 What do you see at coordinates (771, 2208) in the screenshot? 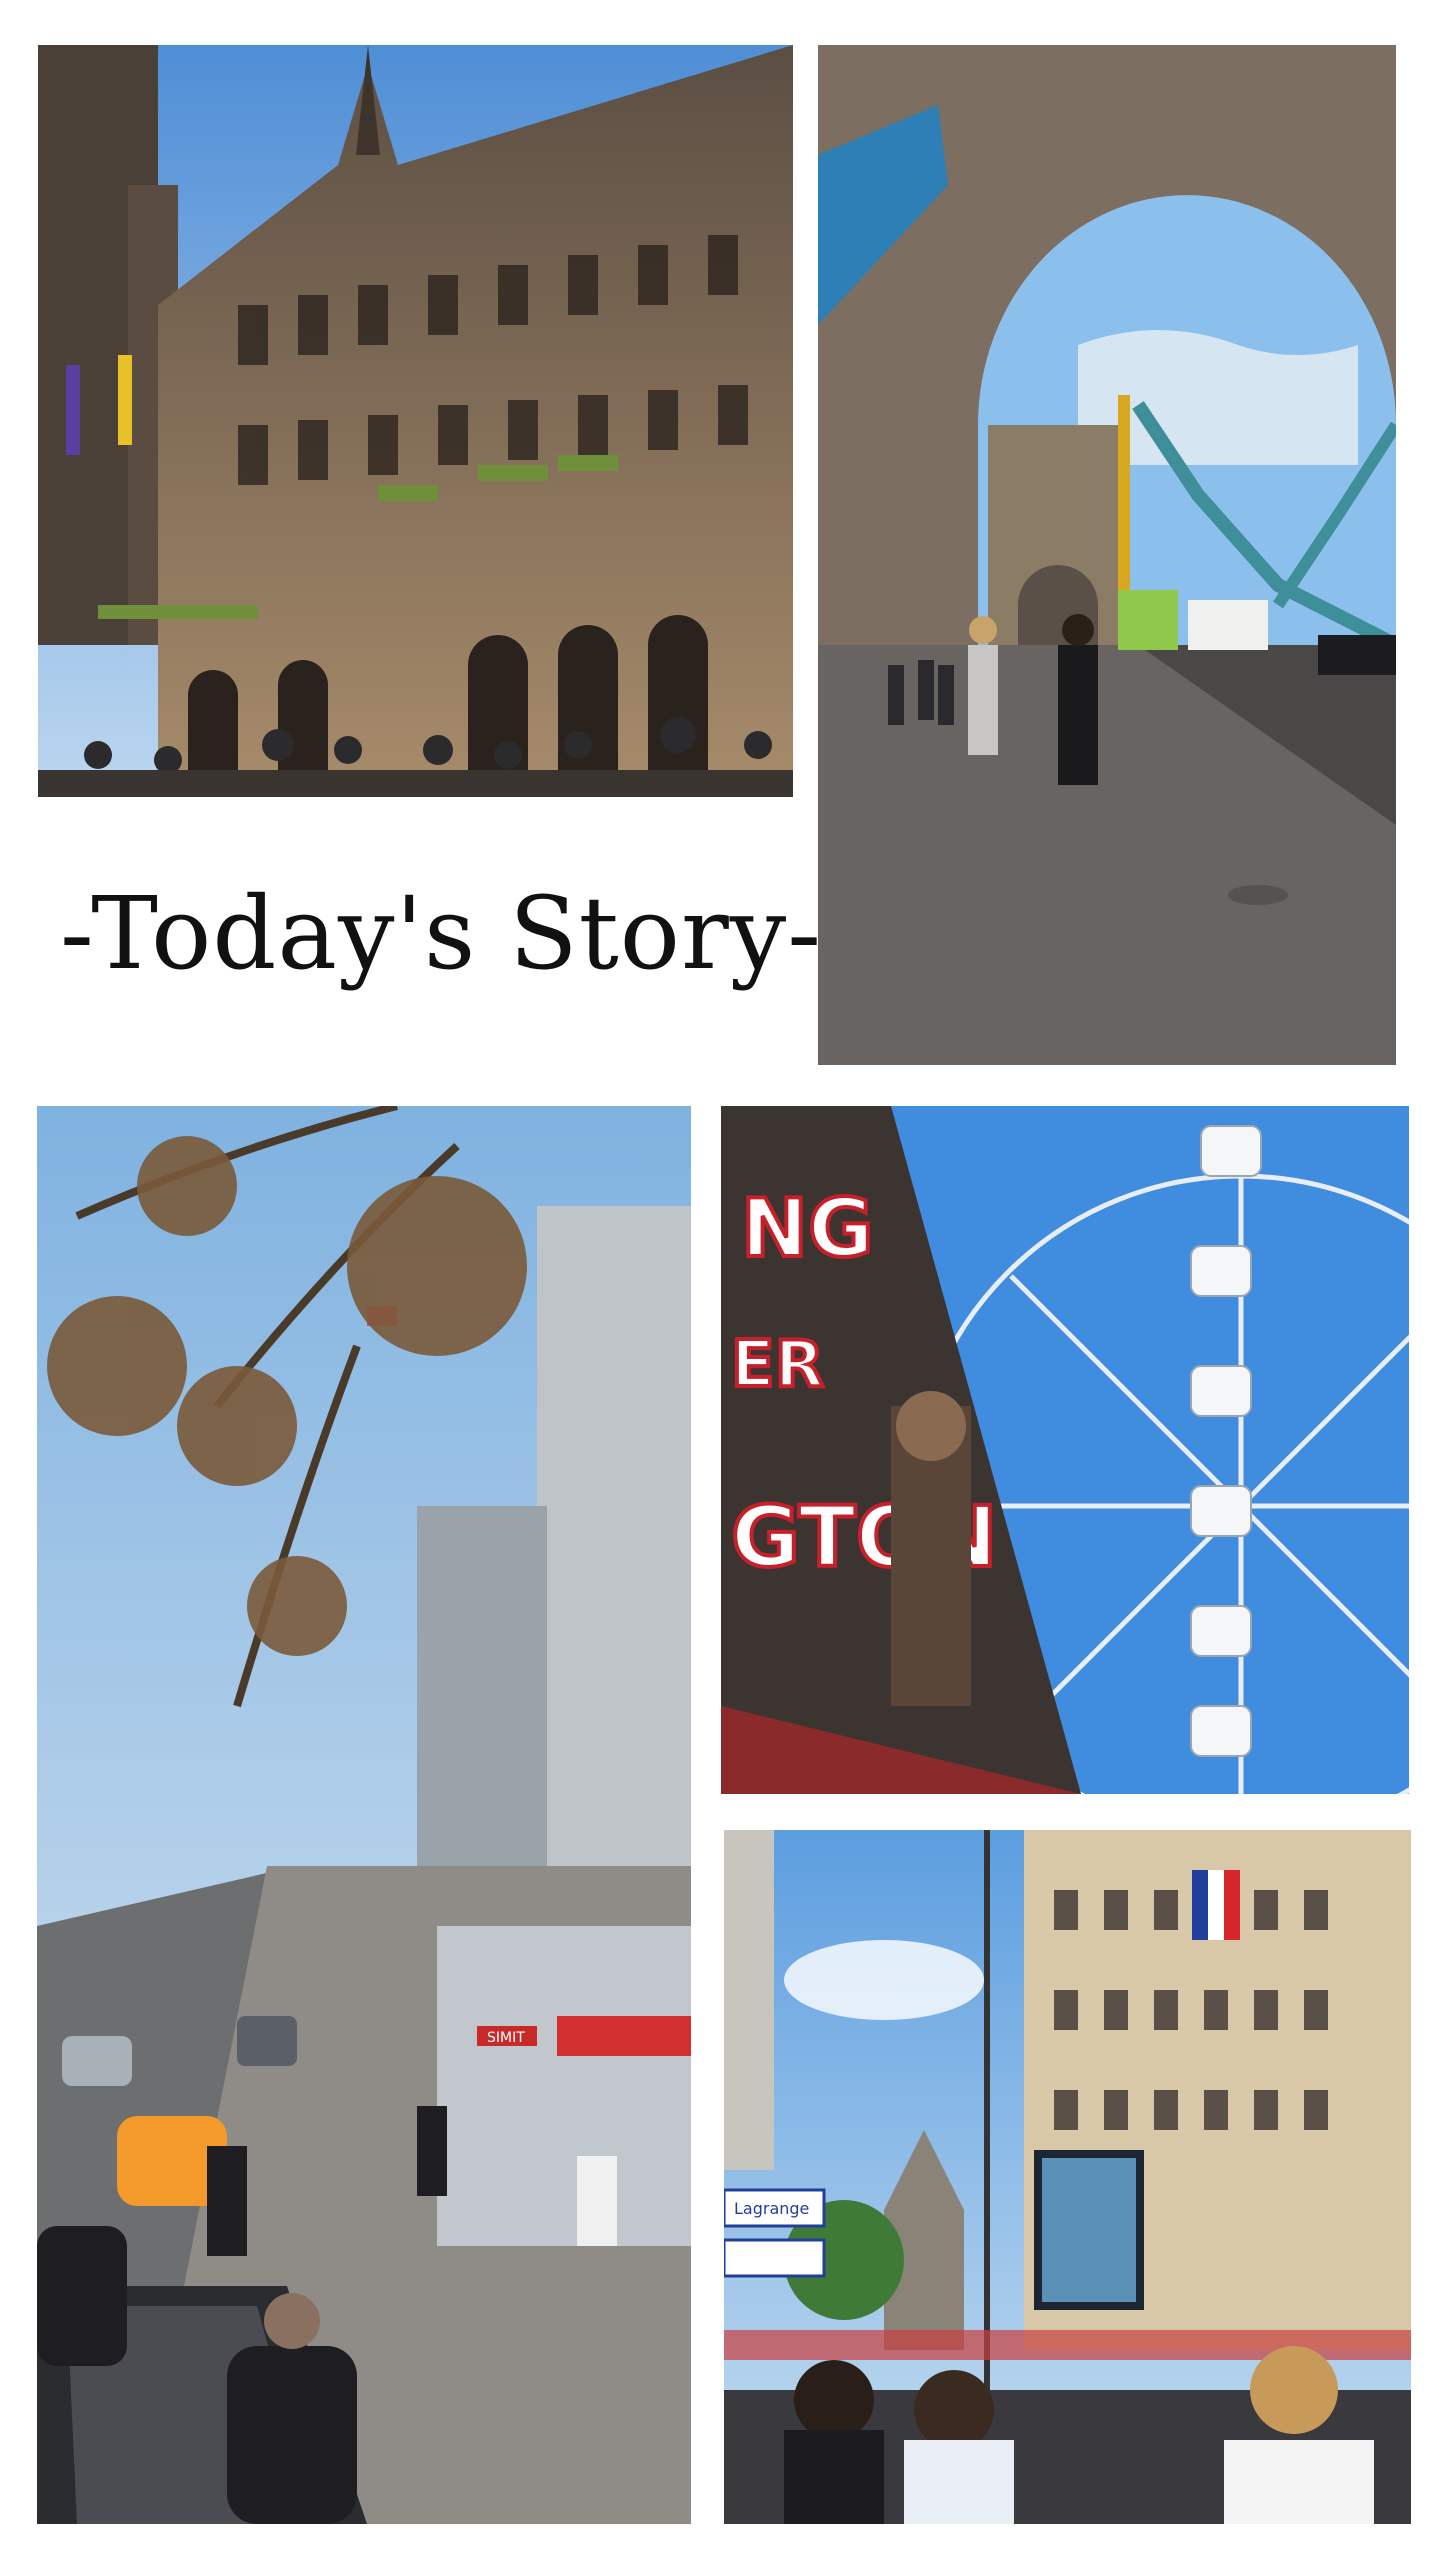
I see `street-sign: Lagrange` at bounding box center [771, 2208].